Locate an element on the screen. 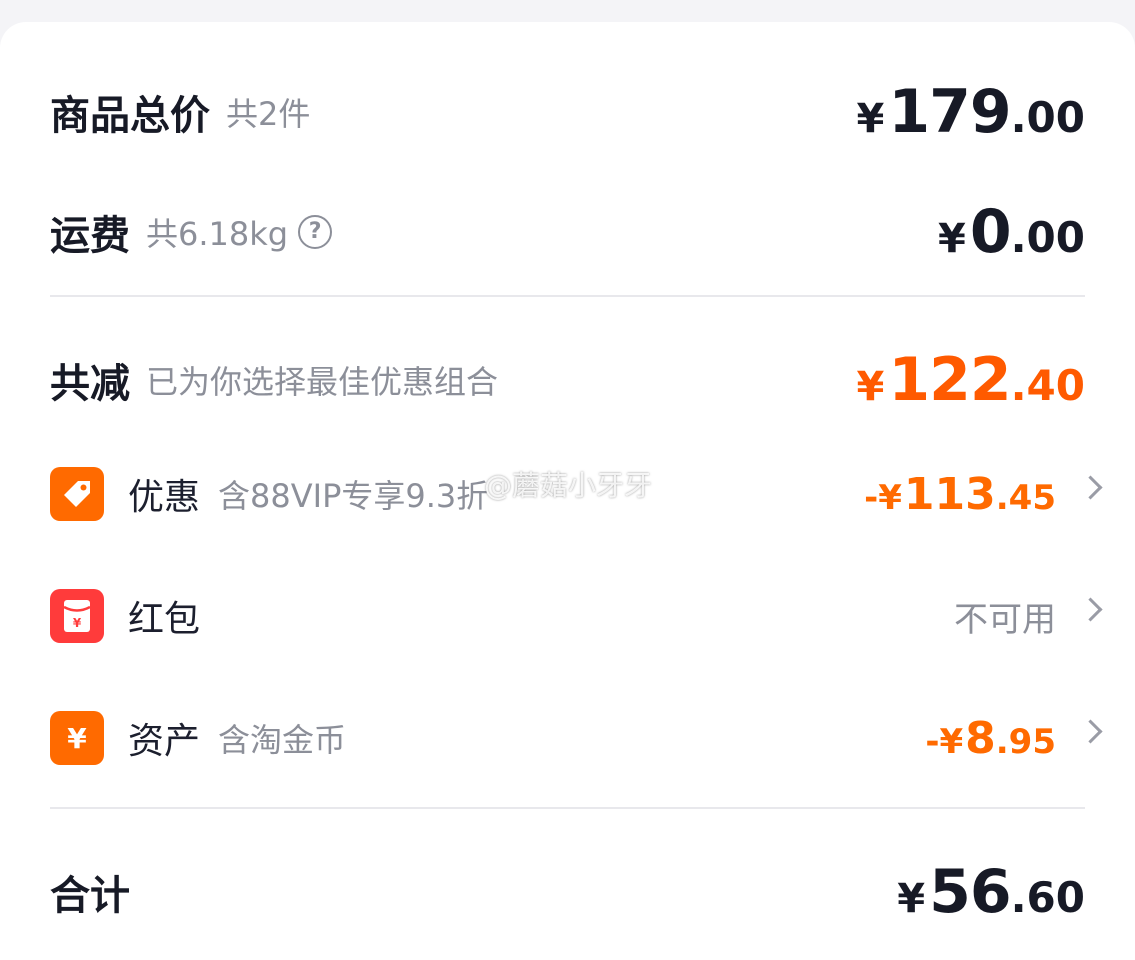  assets-amount: -¥ 8.95 is located at coordinates (990, 738).